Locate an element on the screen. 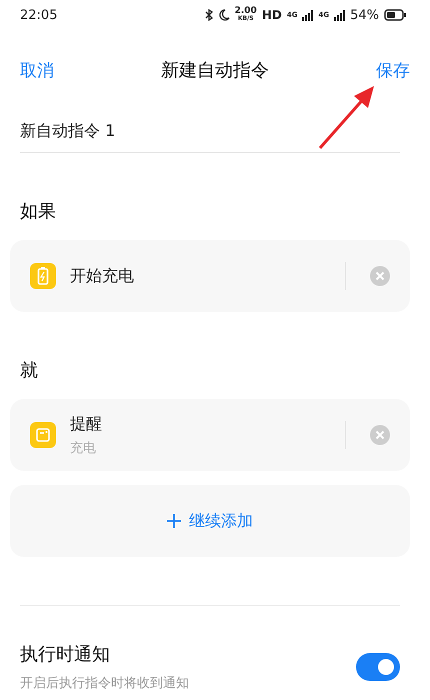 The height and width of the screenshot is (700, 430). save-button: 保存 is located at coordinates (393, 70).